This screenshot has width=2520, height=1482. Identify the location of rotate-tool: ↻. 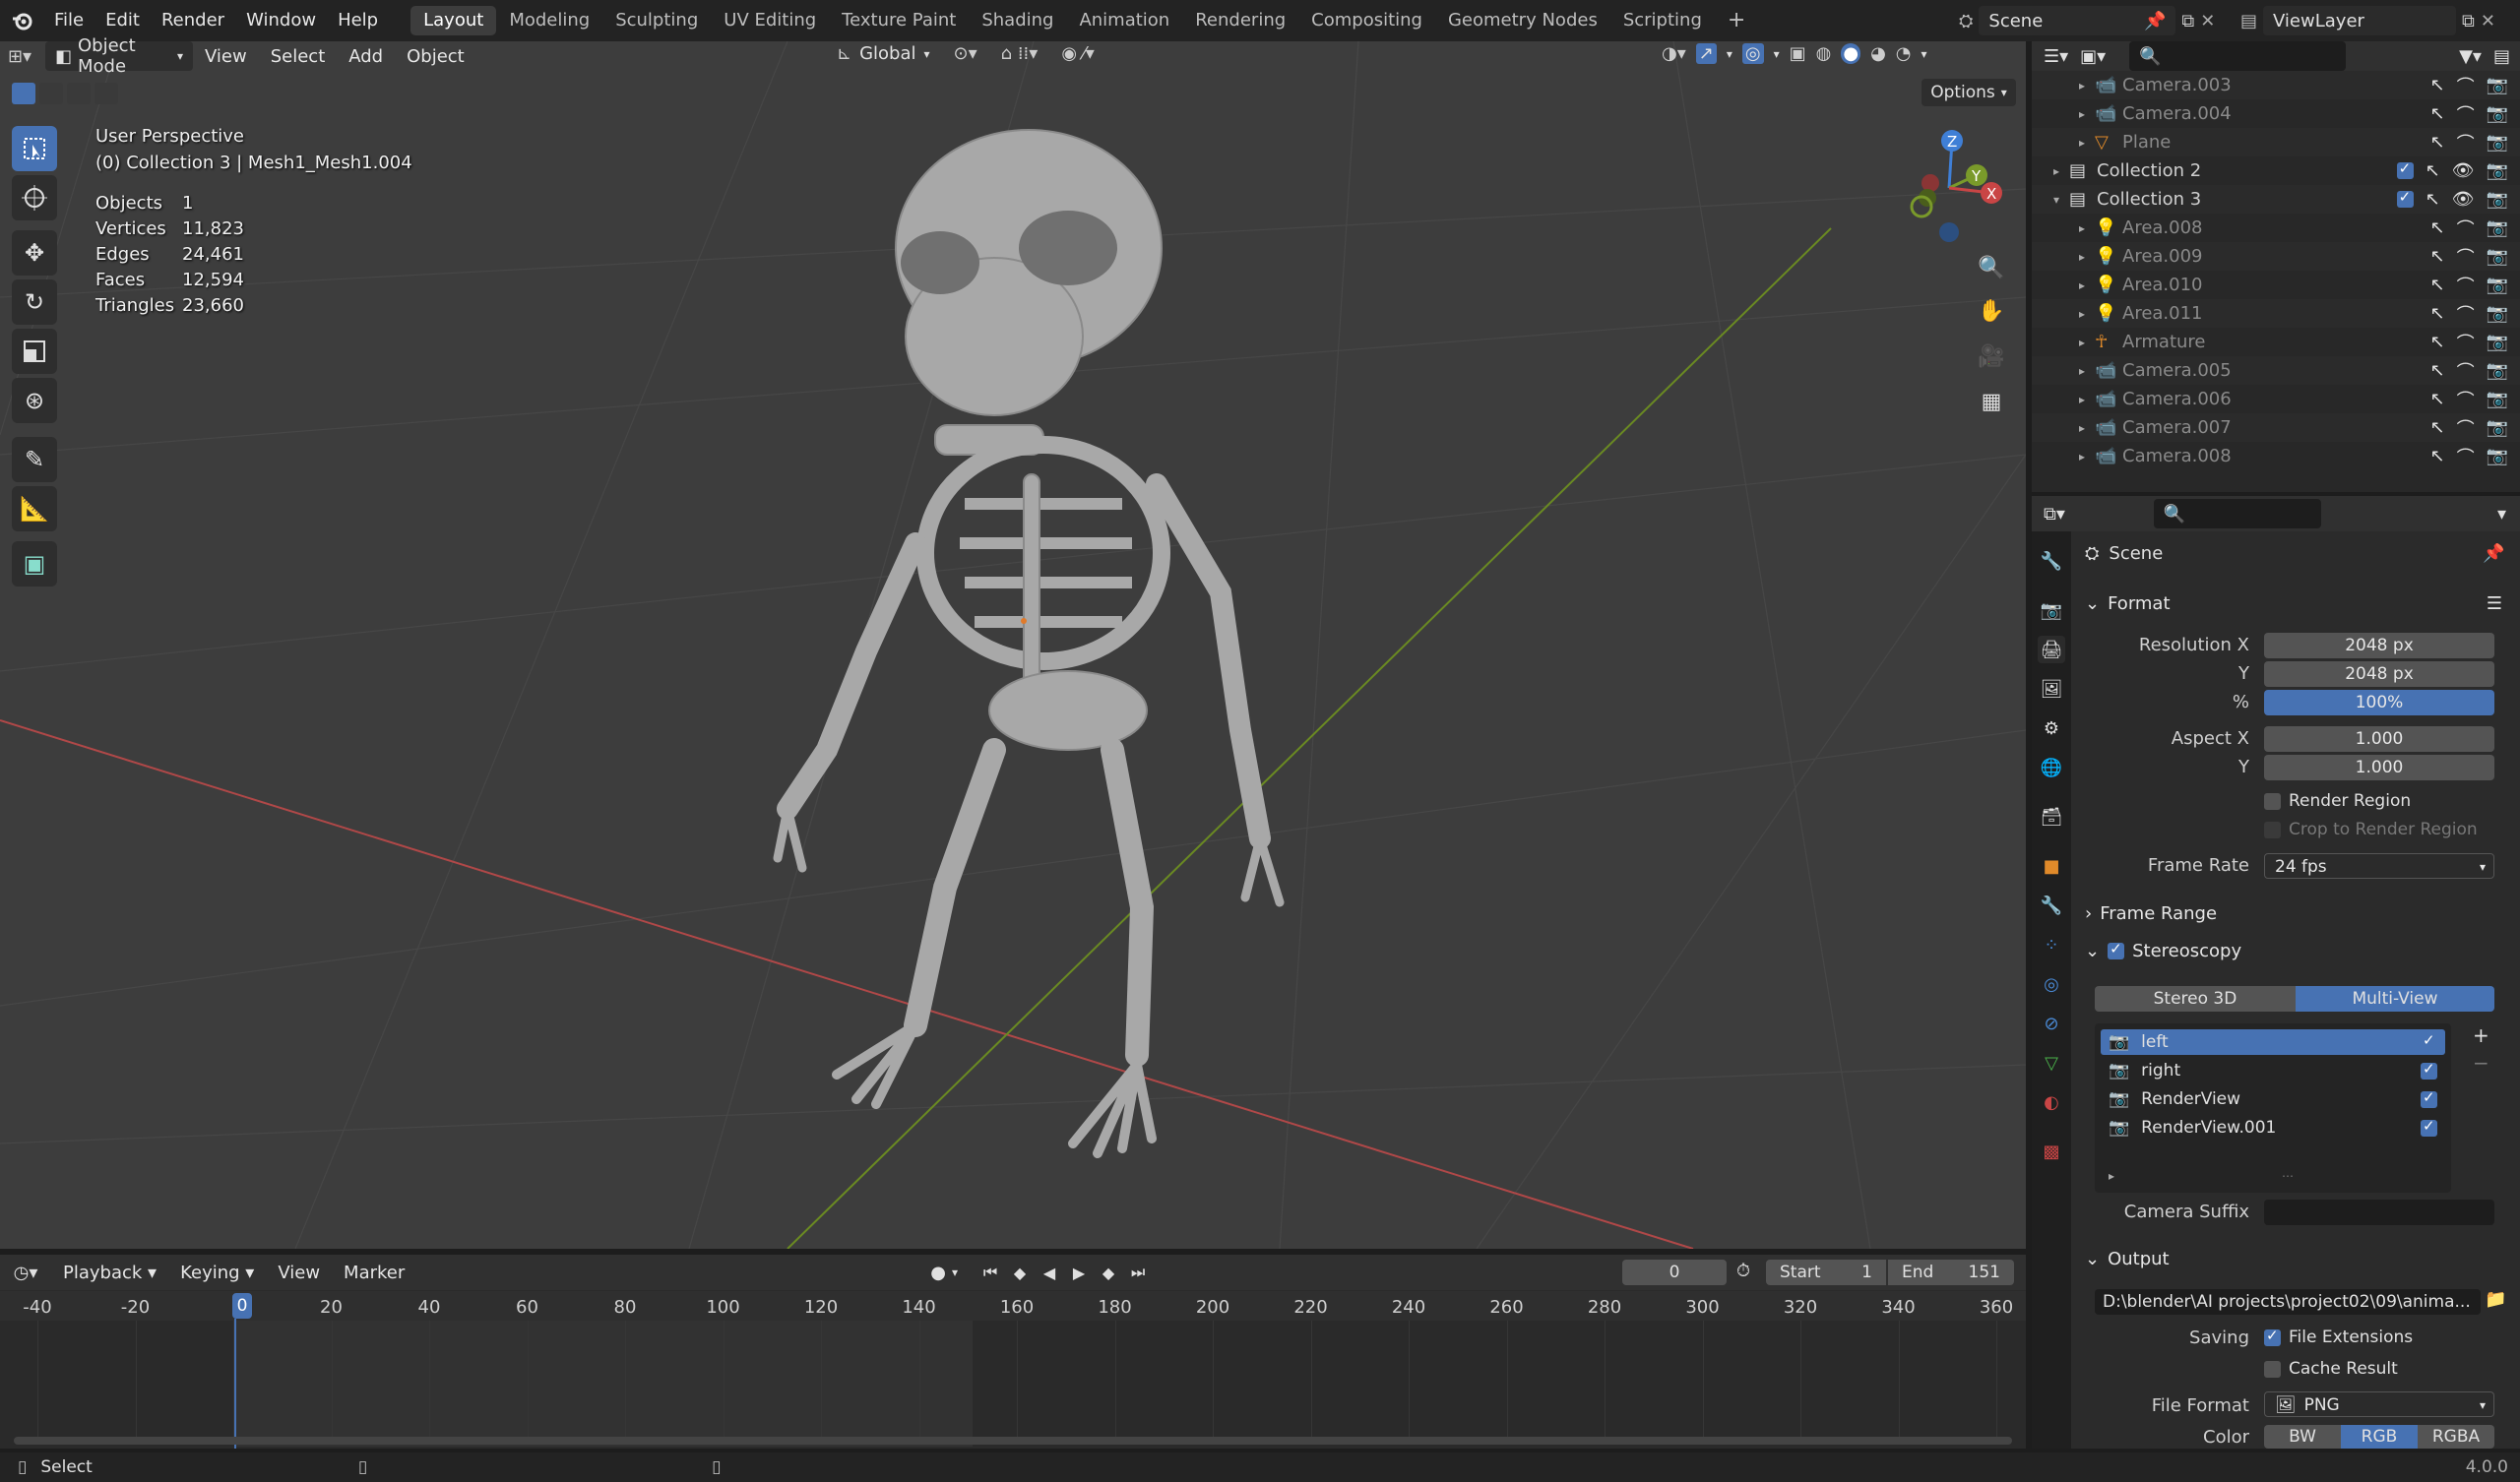
(34, 302).